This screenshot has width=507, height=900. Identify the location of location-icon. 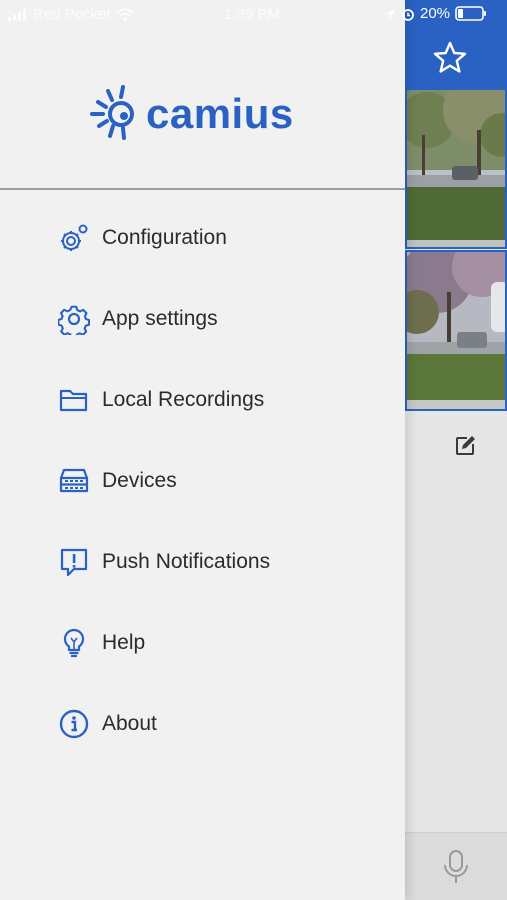
(390, 13).